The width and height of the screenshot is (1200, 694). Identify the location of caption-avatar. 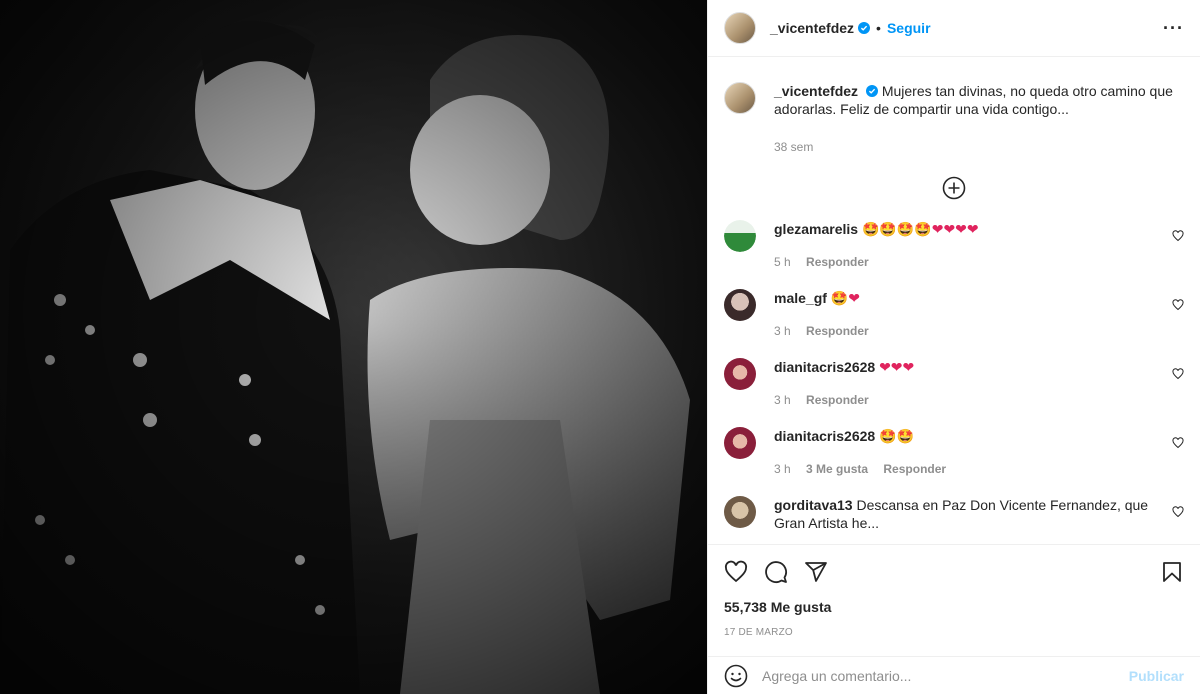
(740, 98).